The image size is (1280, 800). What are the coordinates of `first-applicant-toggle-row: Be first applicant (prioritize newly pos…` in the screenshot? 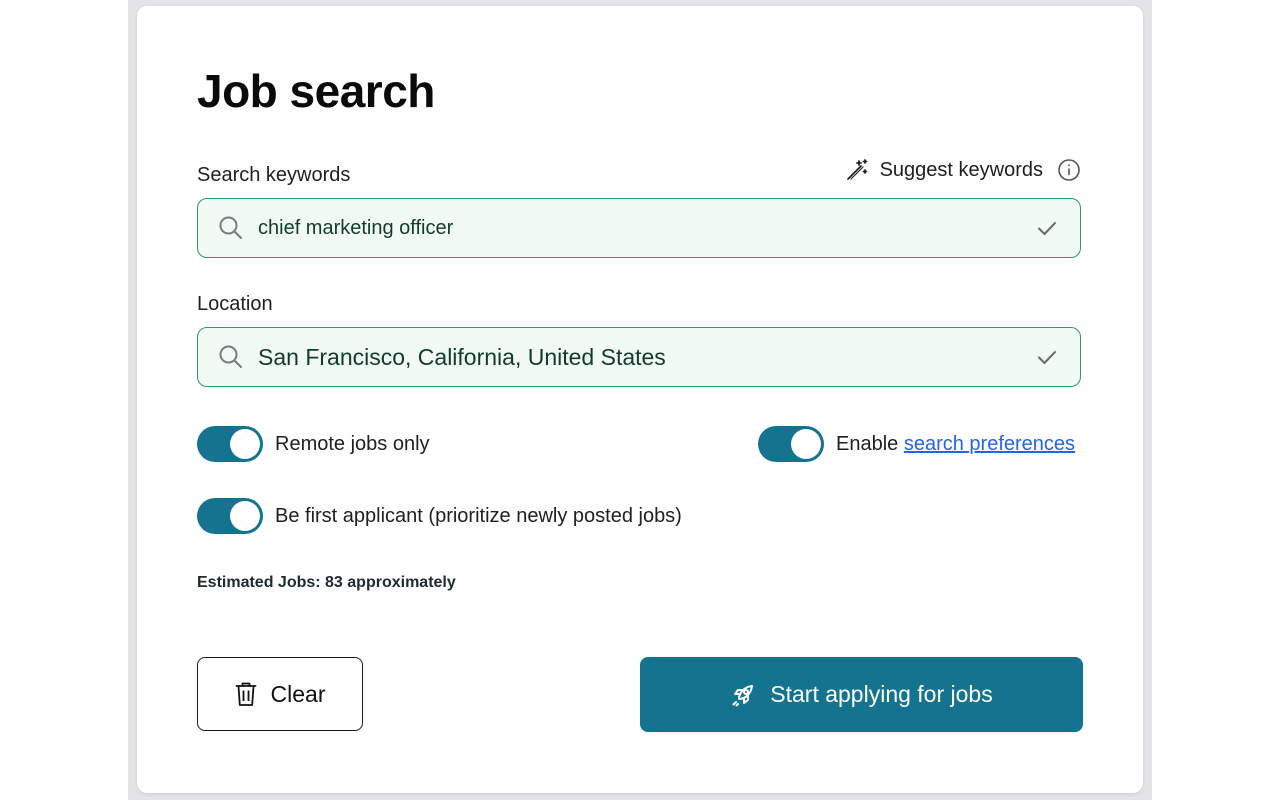 It's located at (439, 516).